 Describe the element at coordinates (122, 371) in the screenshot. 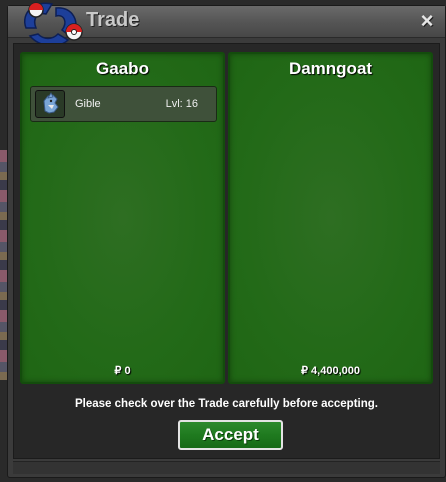

I see `left-money: ₽ 0` at that location.